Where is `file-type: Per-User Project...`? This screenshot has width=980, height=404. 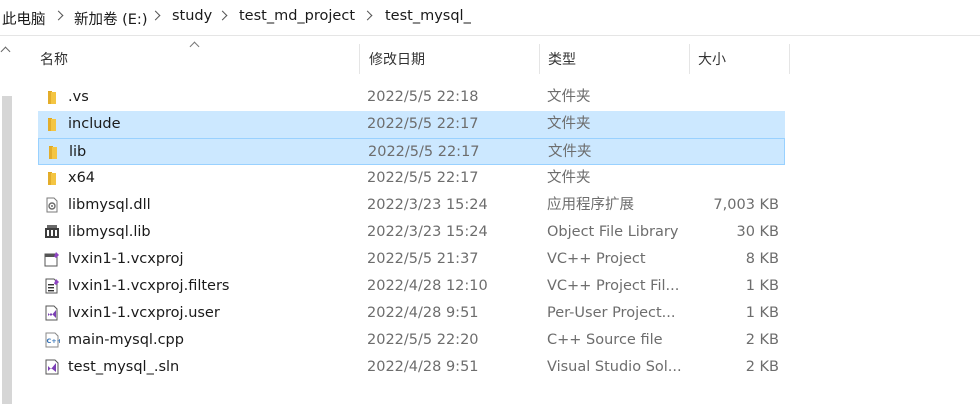
file-type: Per-User Project... is located at coordinates (611, 313).